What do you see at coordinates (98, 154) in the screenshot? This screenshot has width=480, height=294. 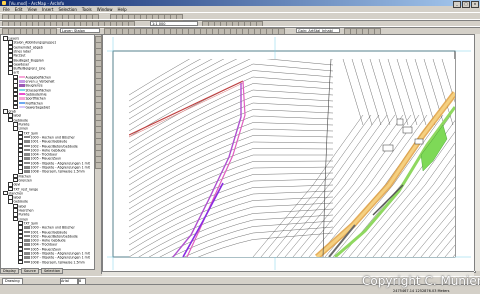 I see `vertical-tools-toolbar` at bounding box center [98, 154].